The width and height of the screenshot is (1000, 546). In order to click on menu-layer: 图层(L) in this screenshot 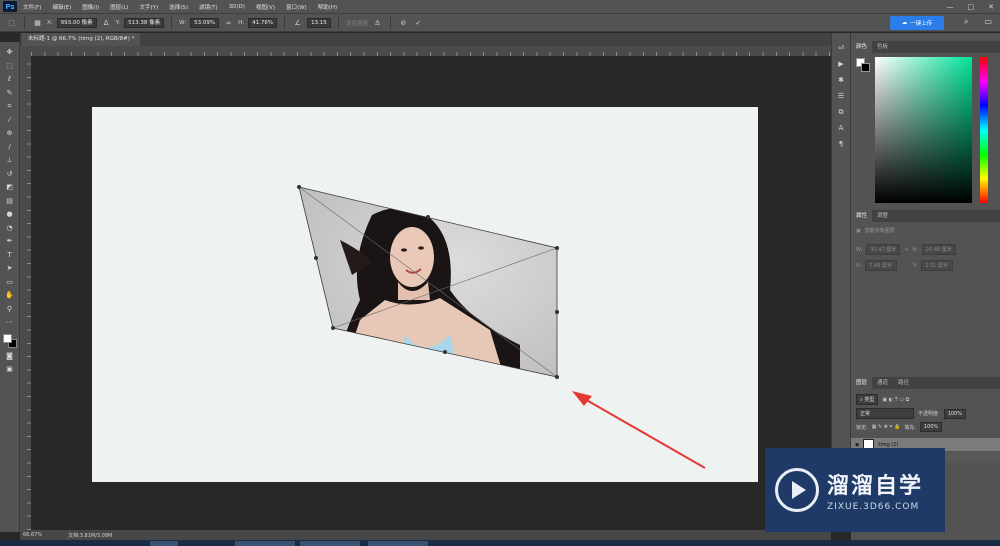, I will do `click(119, 7)`.